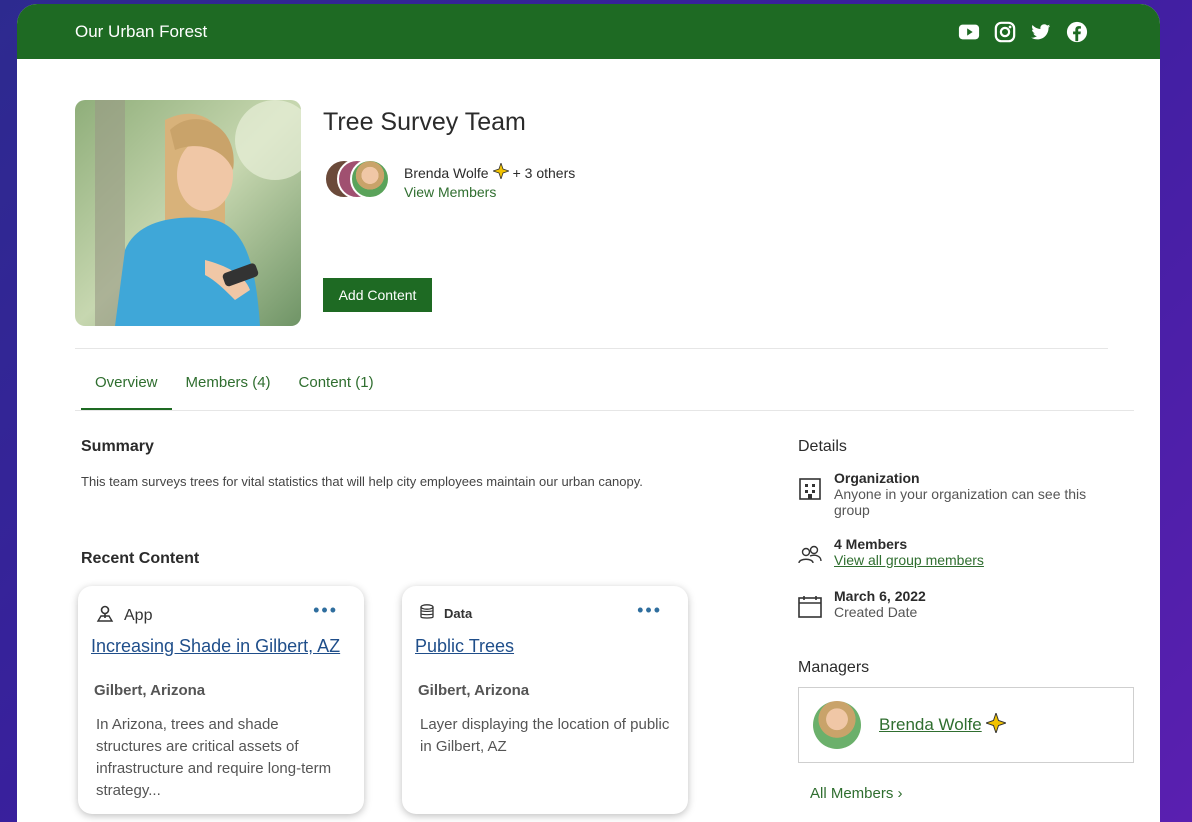 This screenshot has width=1192, height=822. I want to click on recent-content-heading: Recent Content, so click(140, 558).